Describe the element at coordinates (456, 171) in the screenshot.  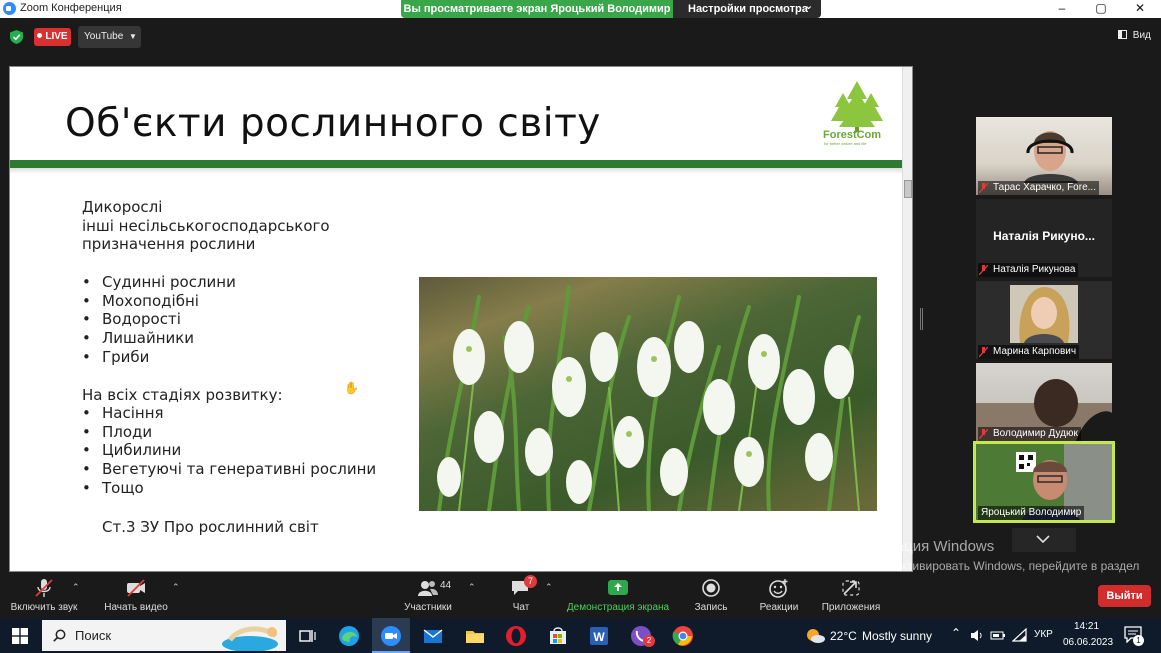
I see `divider-shadow` at that location.